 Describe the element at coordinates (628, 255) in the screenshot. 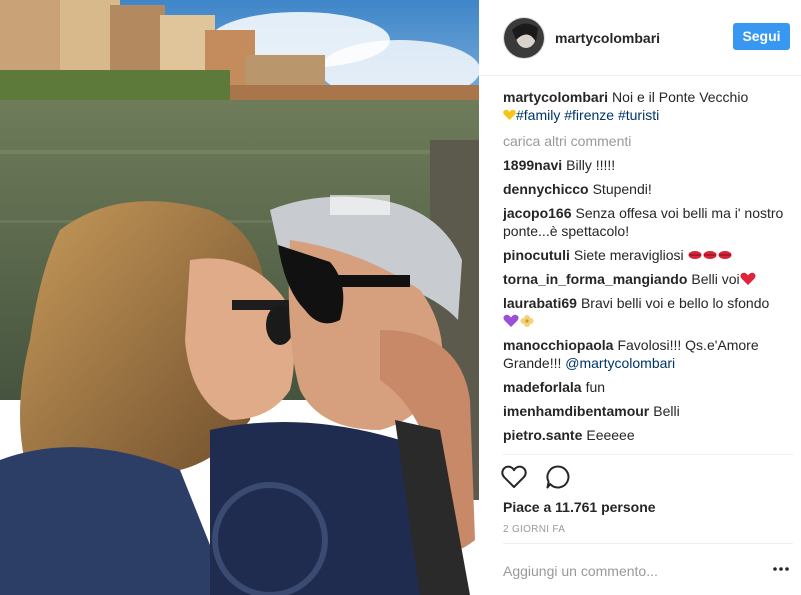

I see `comment-text: Siete meravigliosi` at that location.